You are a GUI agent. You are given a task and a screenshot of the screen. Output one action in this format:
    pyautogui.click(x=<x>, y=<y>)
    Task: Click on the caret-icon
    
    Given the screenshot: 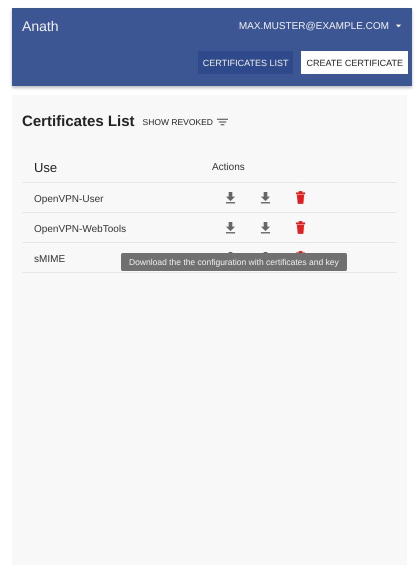 What is the action you would take?
    pyautogui.click(x=398, y=26)
    